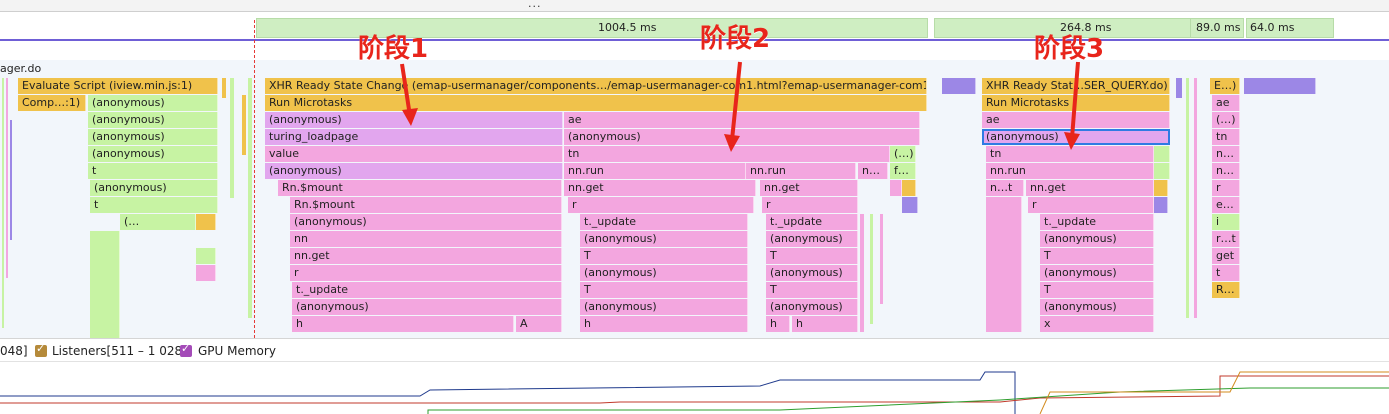 The width and height of the screenshot is (1389, 414). Describe the element at coordinates (740, 106) in the screenshot. I see `arrow-icon` at that location.